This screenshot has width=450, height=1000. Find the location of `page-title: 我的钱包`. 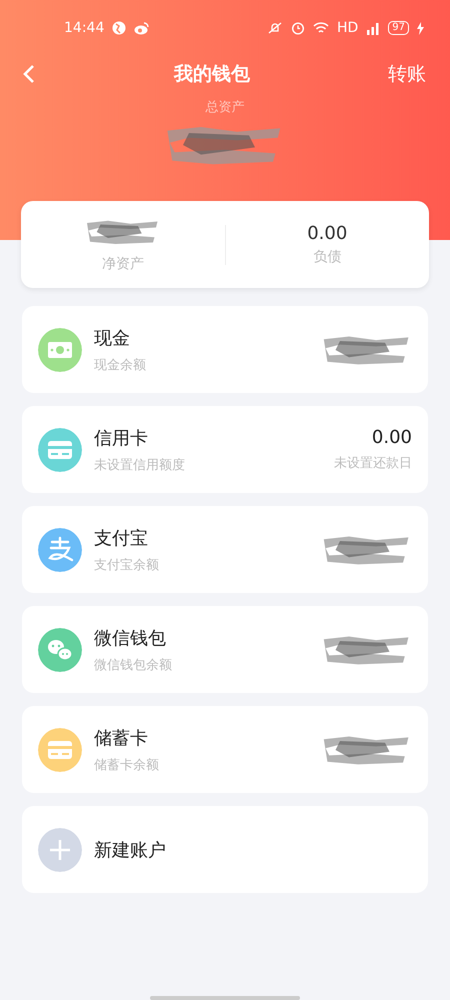

page-title: 我的钱包 is located at coordinates (212, 74).